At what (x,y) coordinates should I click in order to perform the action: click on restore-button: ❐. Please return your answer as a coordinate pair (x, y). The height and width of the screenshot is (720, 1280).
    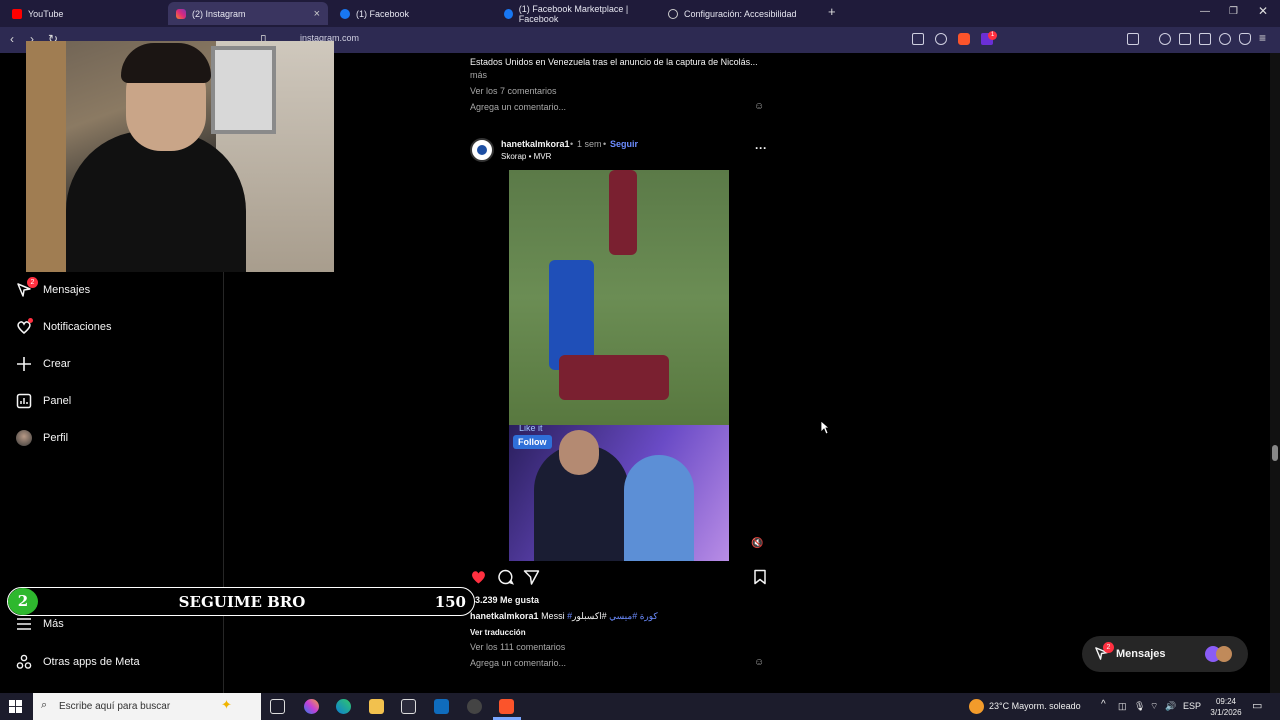
    Looking at the image, I should click on (1233, 11).